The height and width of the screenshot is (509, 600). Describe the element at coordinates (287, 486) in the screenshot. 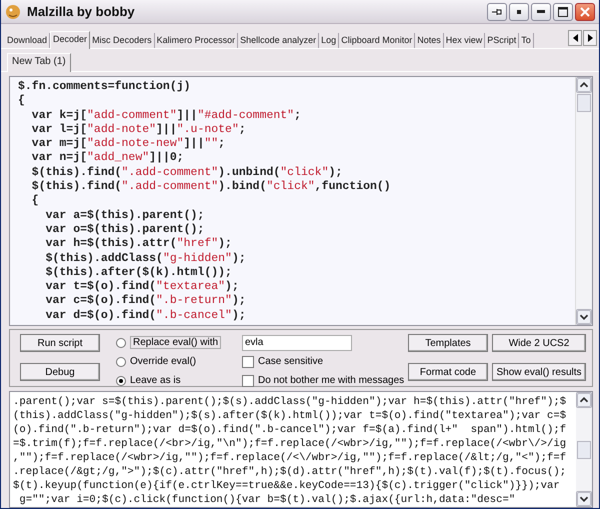

I see `output-line: $(t).keyup(function(e){if(e.ctrlKey==true&&e.keyCode==13){$(c).trigger("click")}});var` at that location.